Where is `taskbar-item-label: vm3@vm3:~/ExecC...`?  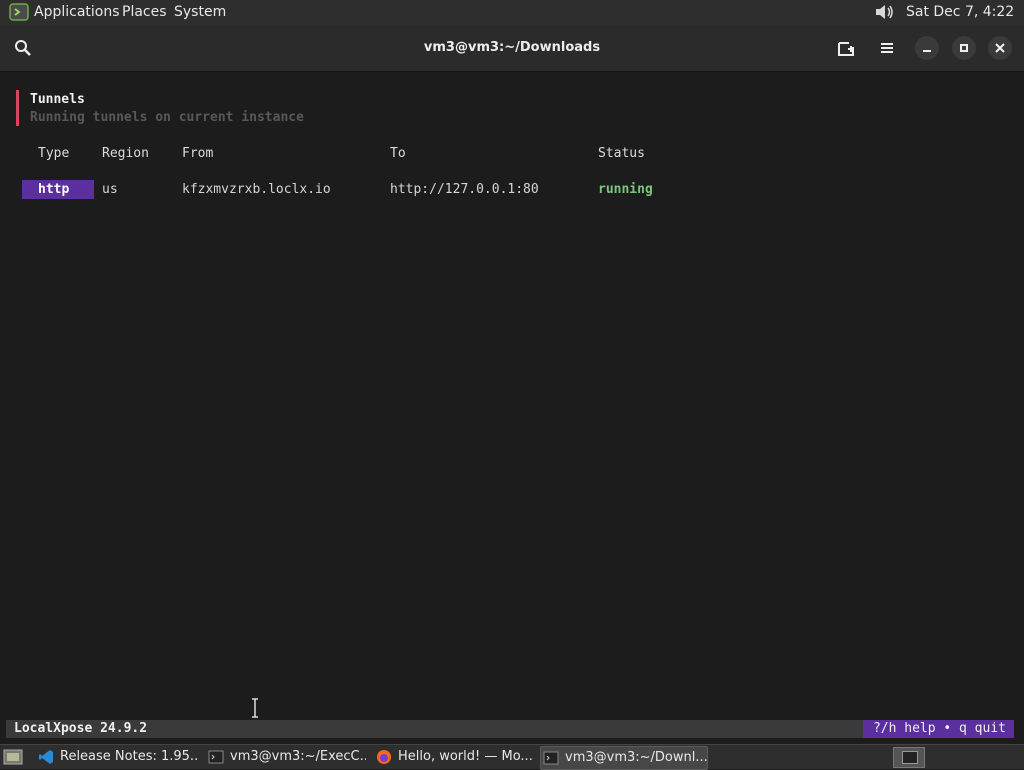
taskbar-item-label: vm3@vm3:~/ExecC... is located at coordinates (298, 756).